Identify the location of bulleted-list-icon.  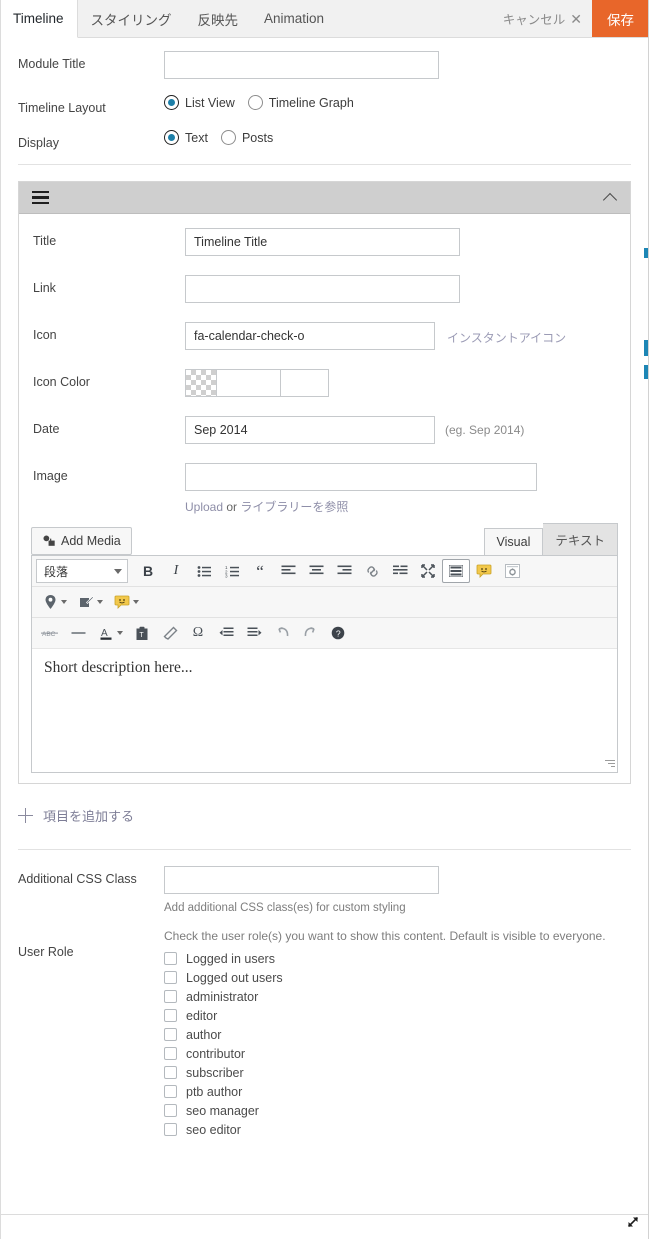
(204, 571).